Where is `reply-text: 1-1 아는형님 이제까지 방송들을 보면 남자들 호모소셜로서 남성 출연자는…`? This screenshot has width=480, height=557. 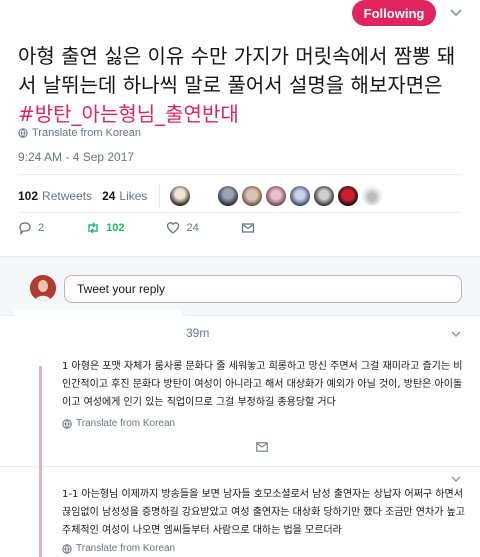 reply-text: 1-1 아는형님 이제까지 방송들을 보면 남자들 호모소셜로서 남성 출연자는… is located at coordinates (263, 512).